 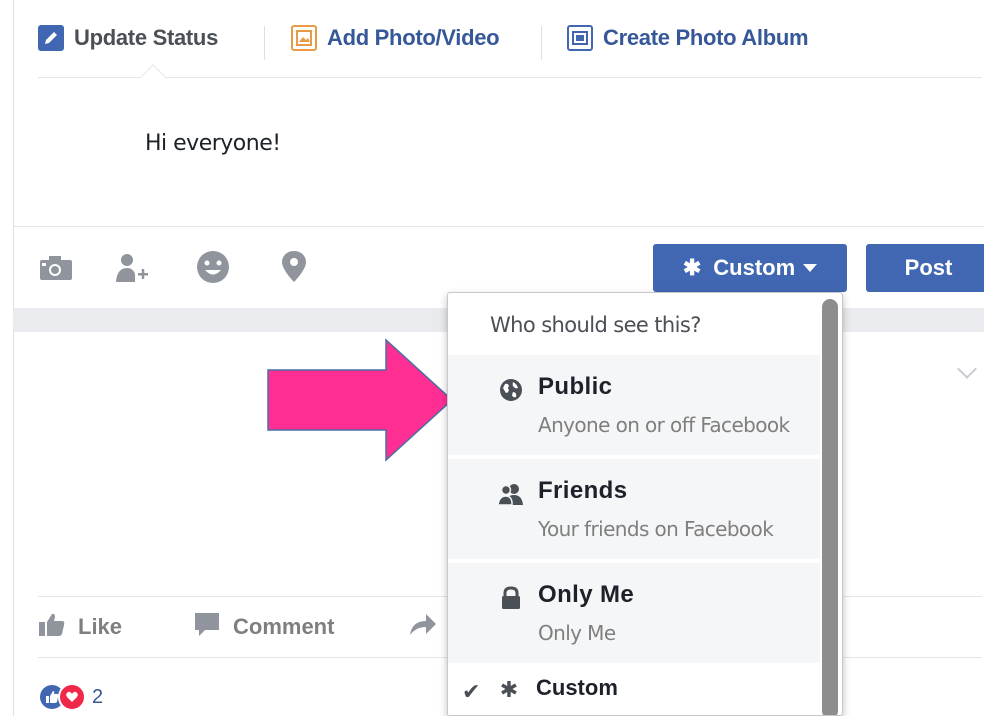 I want to click on option-description: Your friends on Facebook, so click(x=656, y=529).